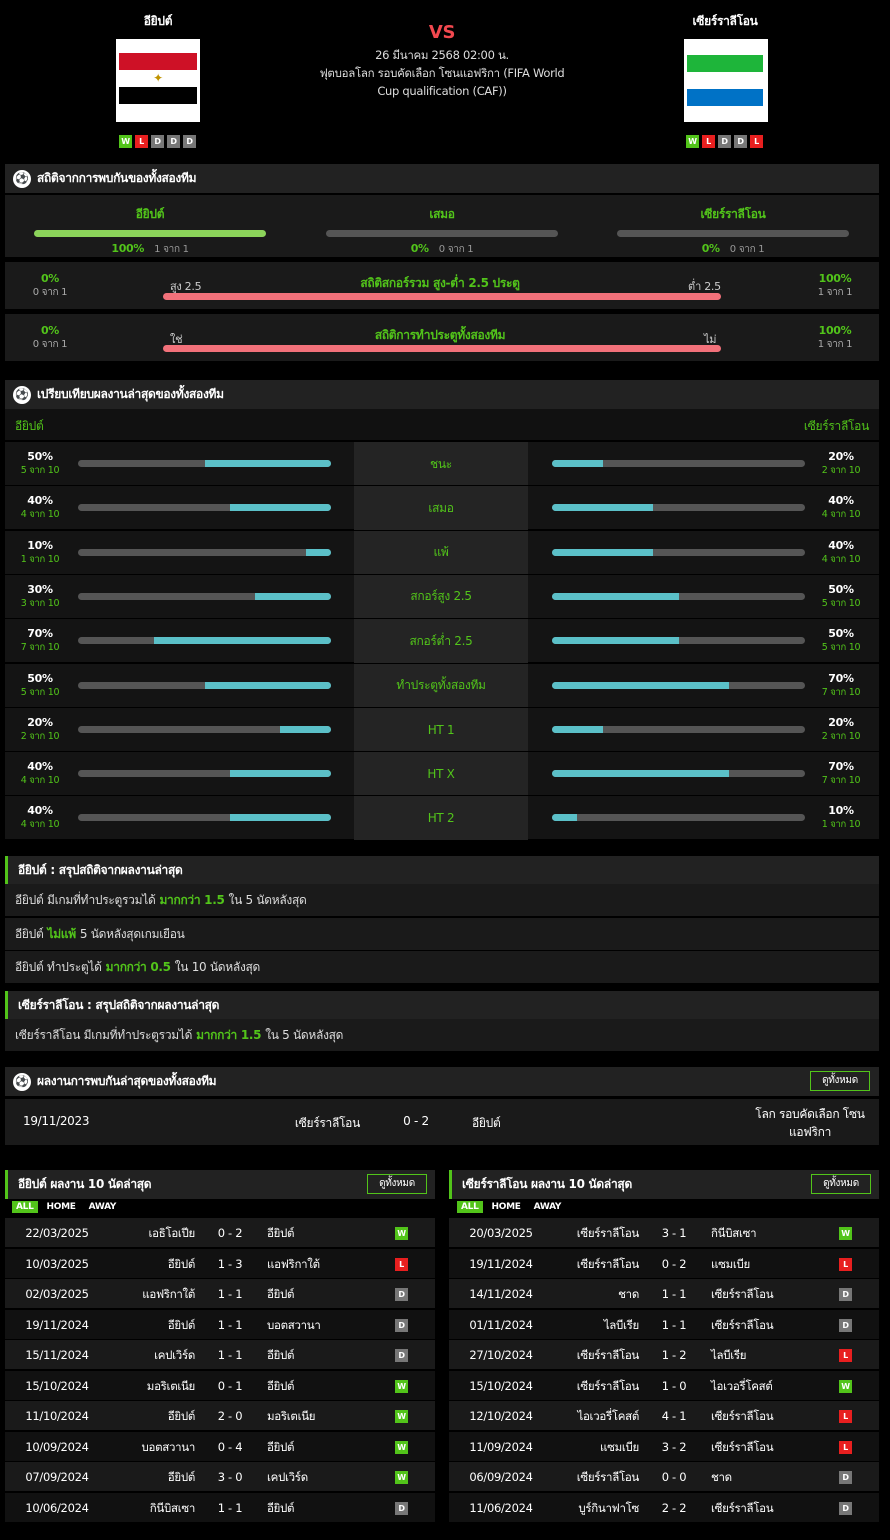  I want to click on compare-label: ชนะ, so click(441, 464).